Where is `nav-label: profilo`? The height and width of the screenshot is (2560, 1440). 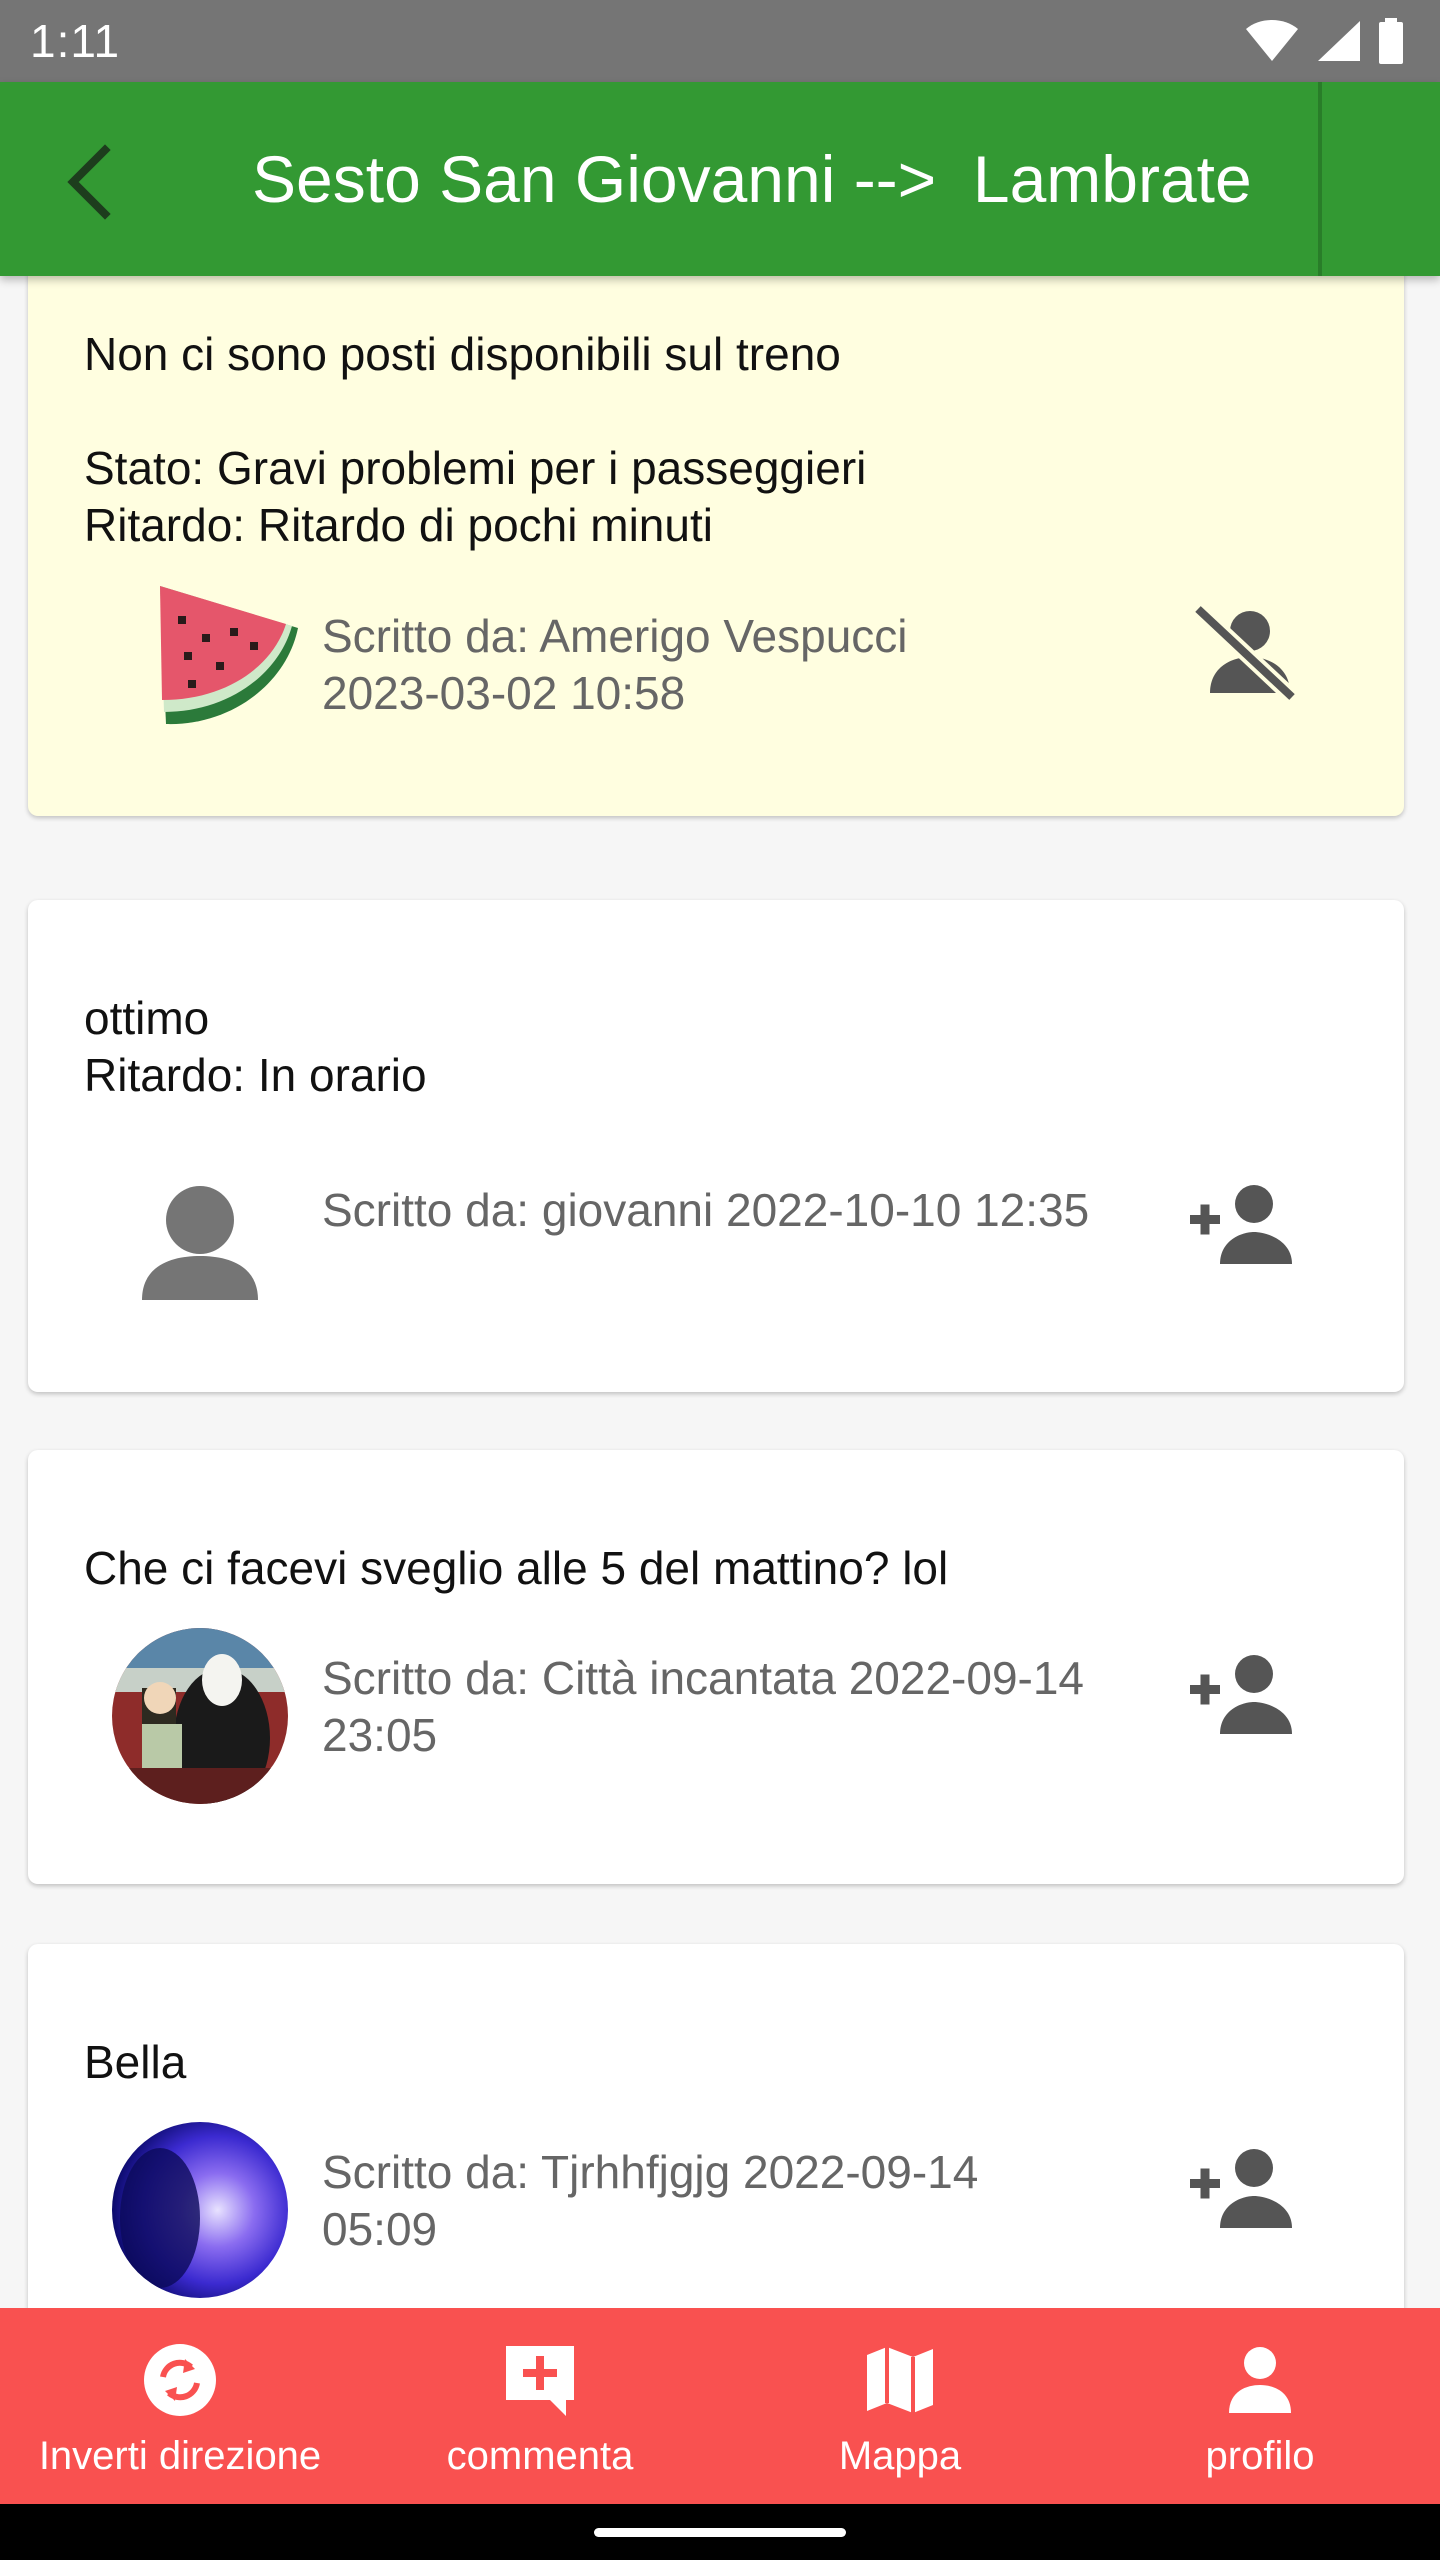
nav-label: profilo is located at coordinates (1260, 2456).